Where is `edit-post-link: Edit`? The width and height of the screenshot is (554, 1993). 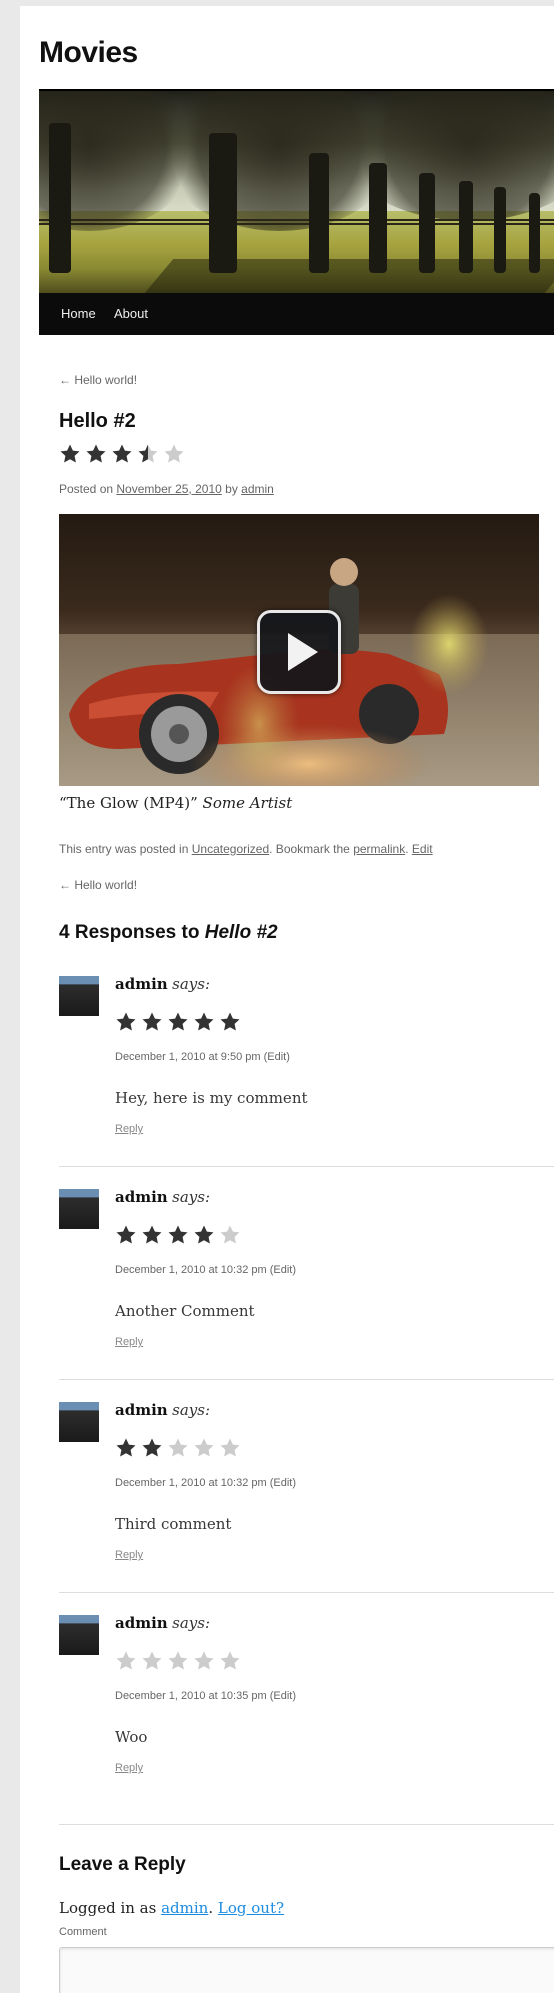 edit-post-link: Edit is located at coordinates (422, 849).